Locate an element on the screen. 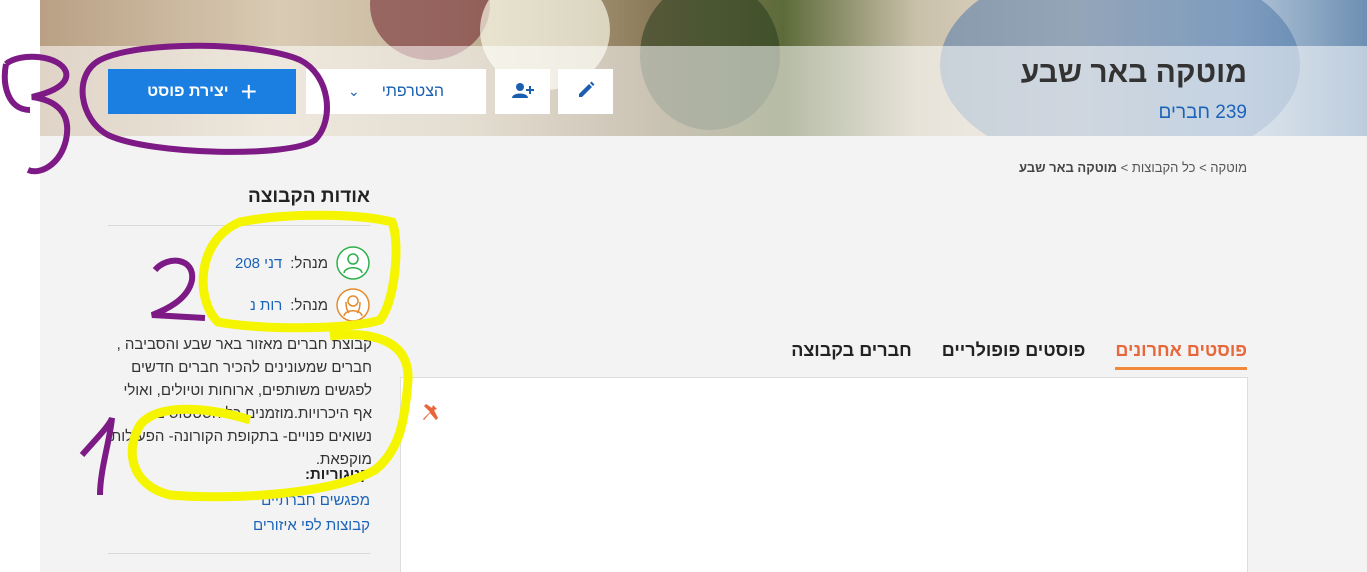 This screenshot has height=572, width=1367. chevron-down-icon: ⌄ is located at coordinates (353, 91).